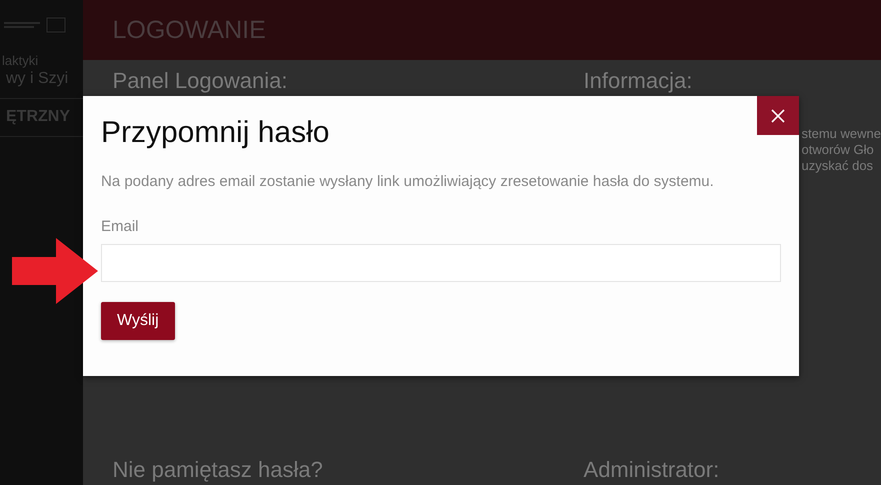 This screenshot has height=485, width=881. Describe the element at coordinates (120, 226) in the screenshot. I see `field-label: Email` at that location.